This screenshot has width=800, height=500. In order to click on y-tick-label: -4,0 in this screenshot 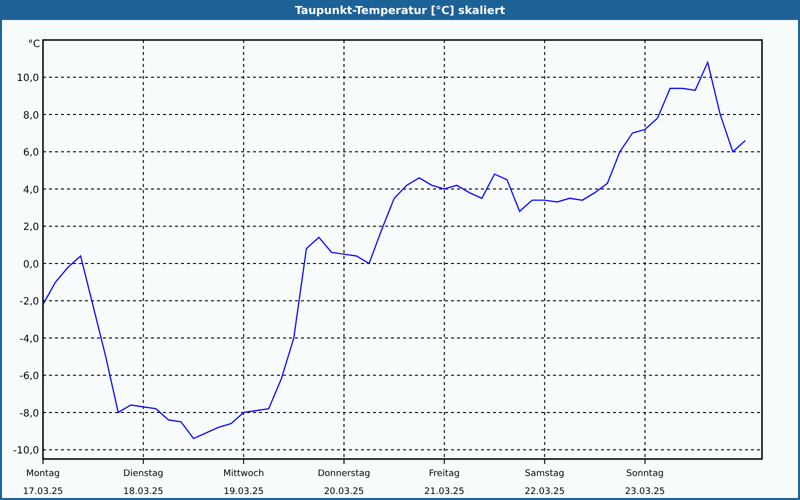, I will do `click(29, 339)`.